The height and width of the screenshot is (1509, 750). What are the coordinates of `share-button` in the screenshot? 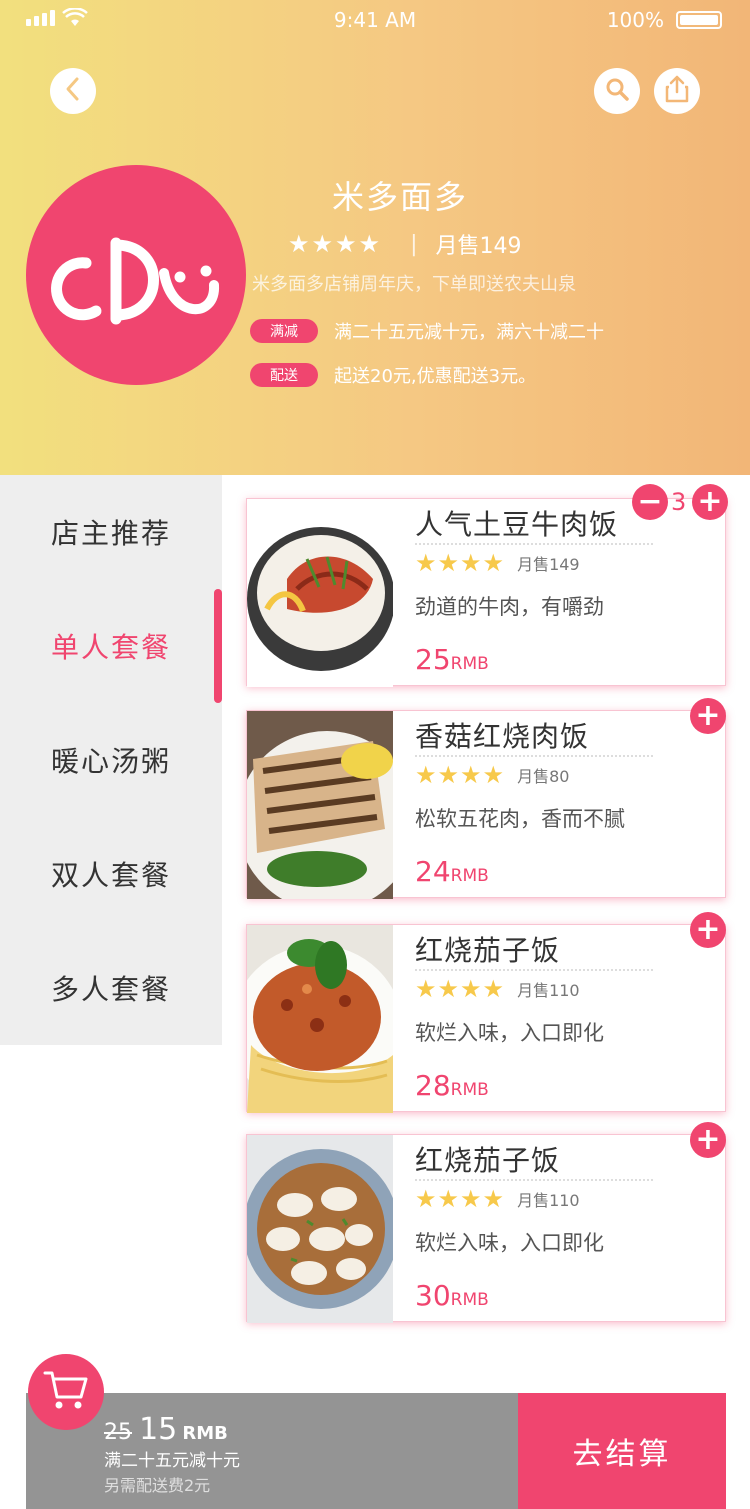 It's located at (677, 91).